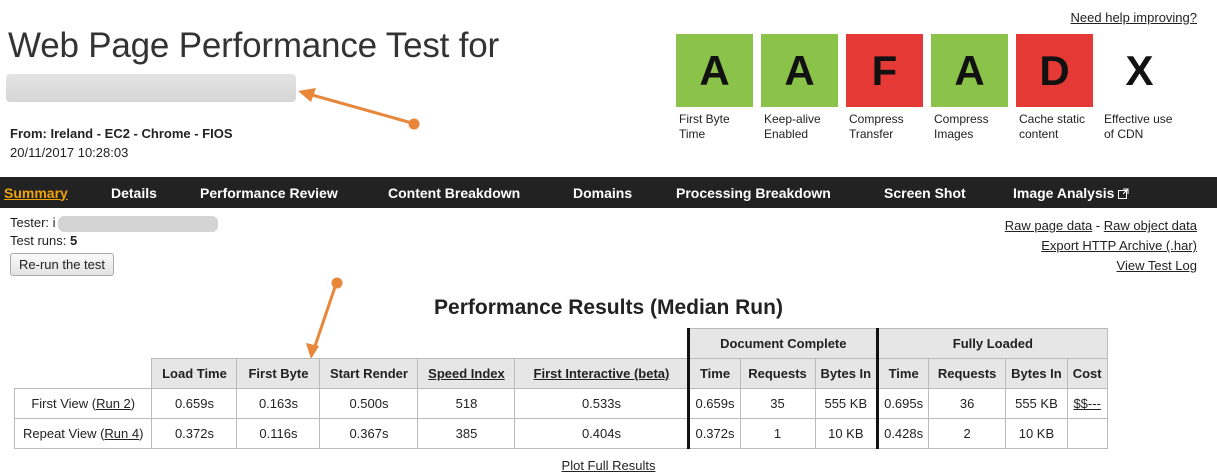  I want to click on grade-label: Cache static content, so click(1052, 126).